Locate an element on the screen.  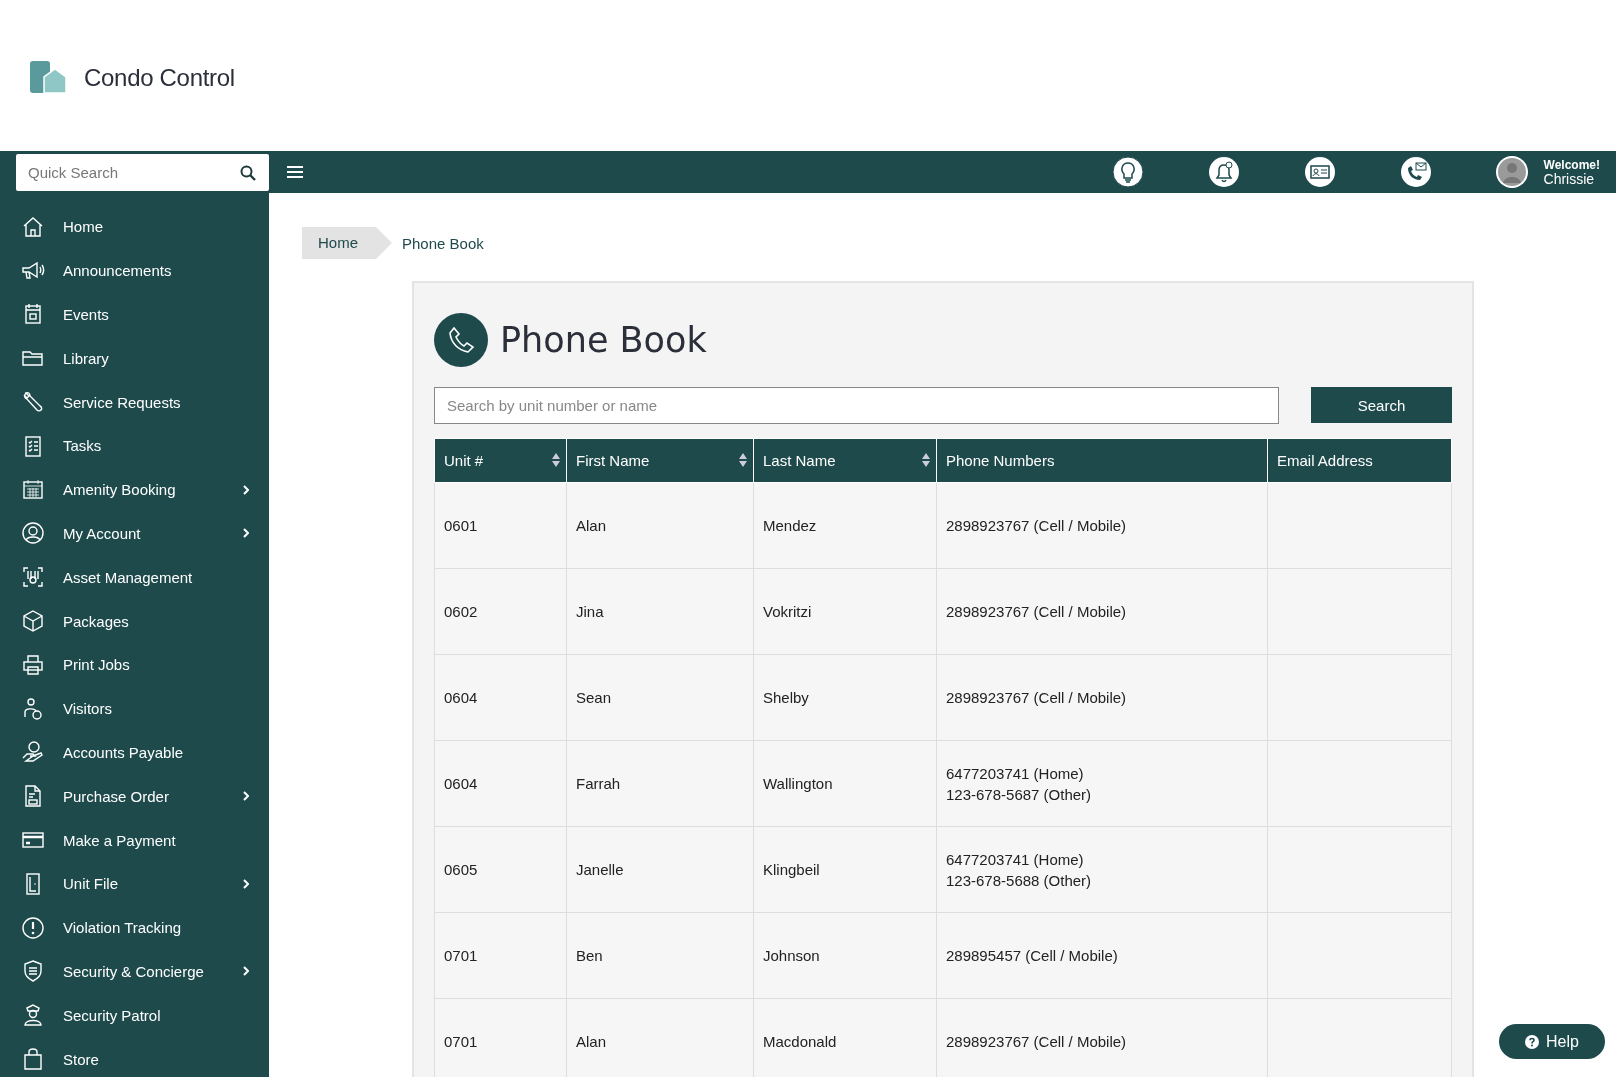
table-cell: Vokritzi is located at coordinates (845, 611).